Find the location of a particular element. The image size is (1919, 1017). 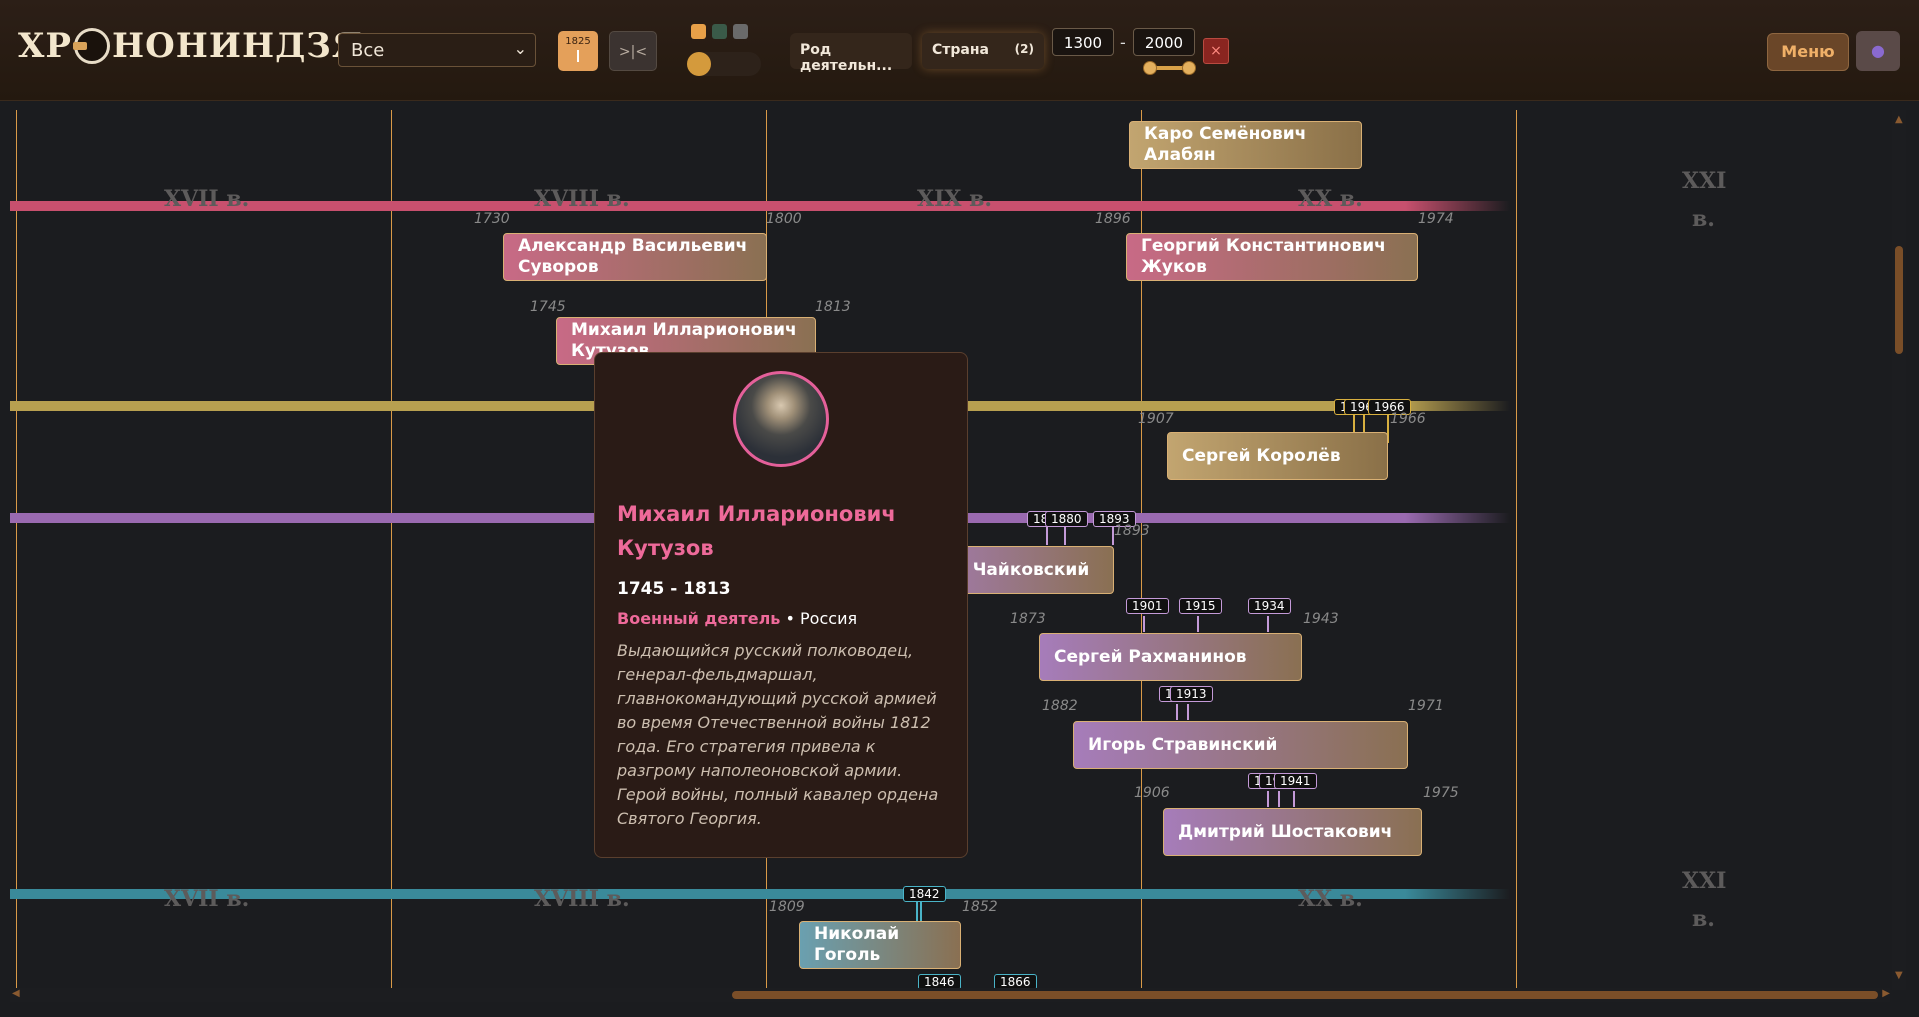

event-tag: 1941 is located at coordinates (1295, 781).